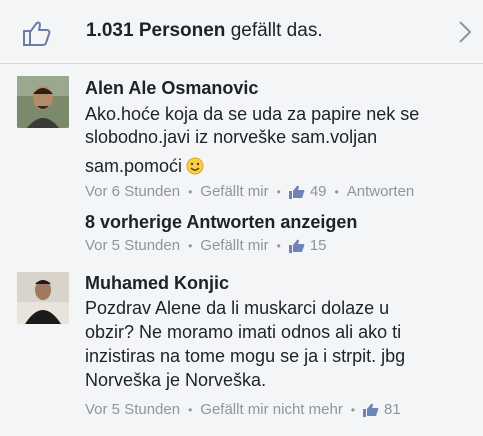 This screenshot has height=436, width=483. What do you see at coordinates (171, 88) in the screenshot?
I see `comment-author: Alen Ale Osmanovic` at bounding box center [171, 88].